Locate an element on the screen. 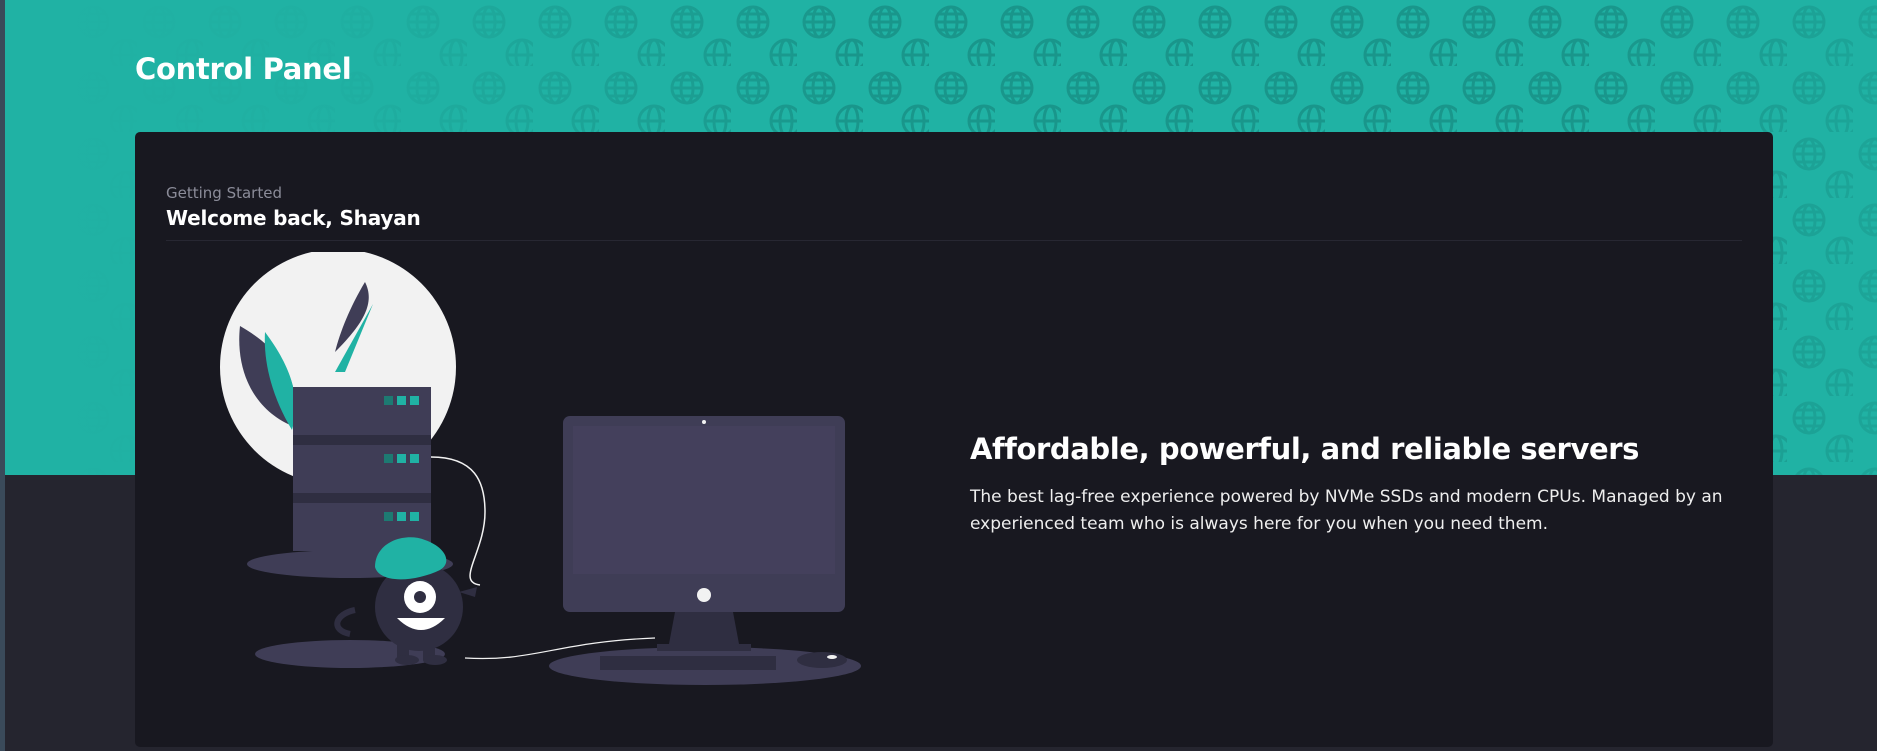  card-header: Getting Started Welcome back, Shayan is located at coordinates (954, 212).